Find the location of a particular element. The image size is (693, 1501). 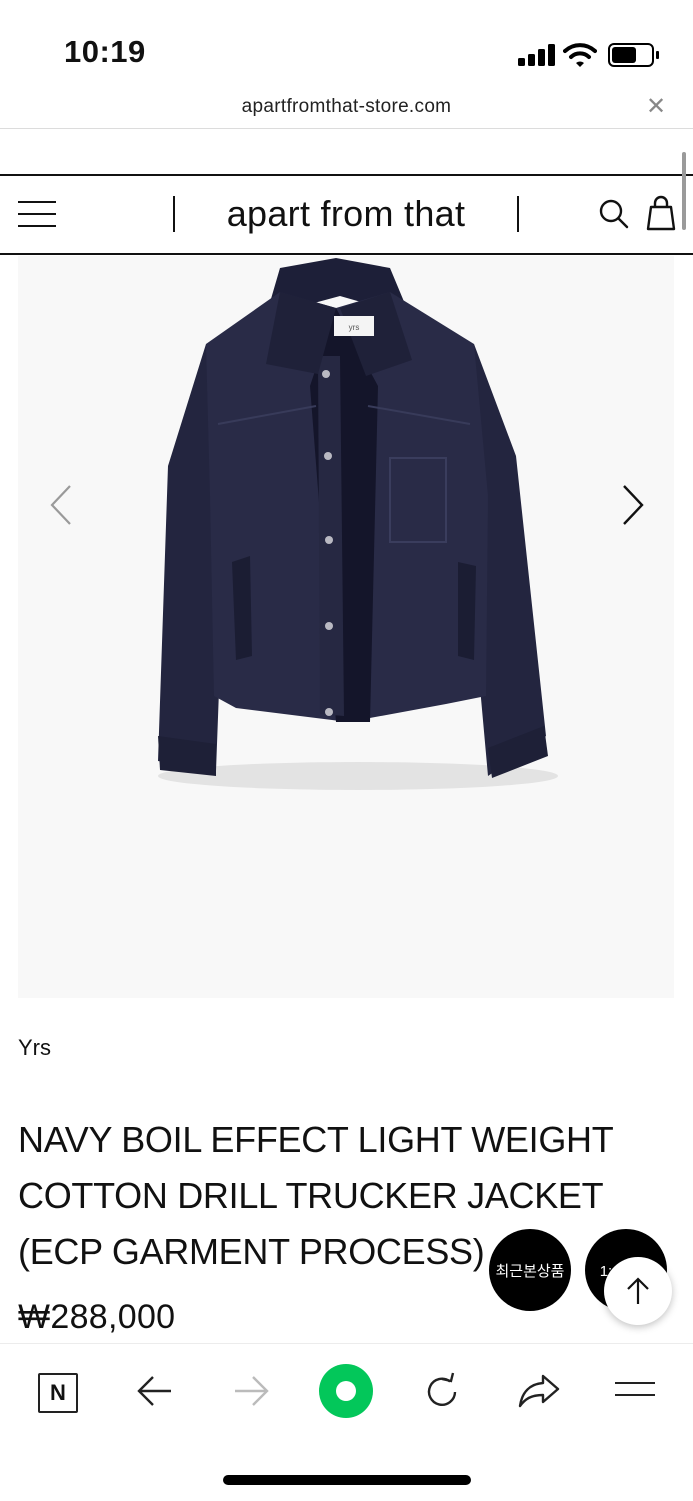

share-icon is located at coordinates (539, 1391).